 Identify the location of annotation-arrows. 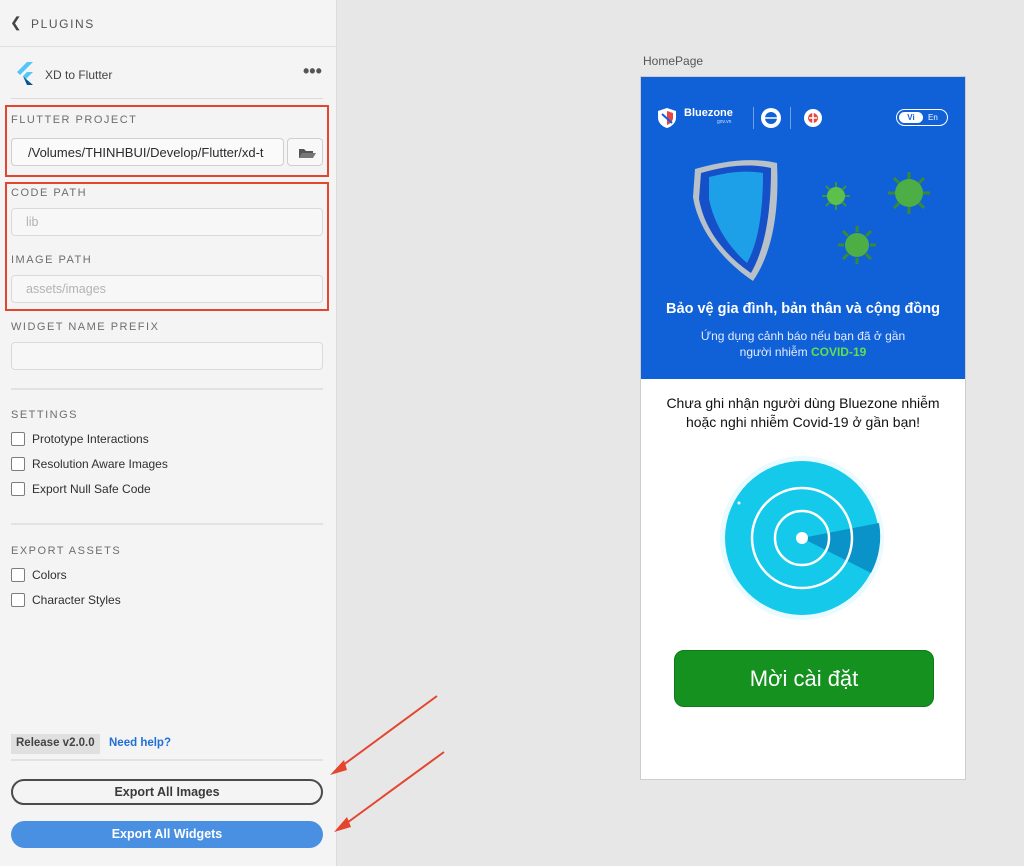
(387, 763).